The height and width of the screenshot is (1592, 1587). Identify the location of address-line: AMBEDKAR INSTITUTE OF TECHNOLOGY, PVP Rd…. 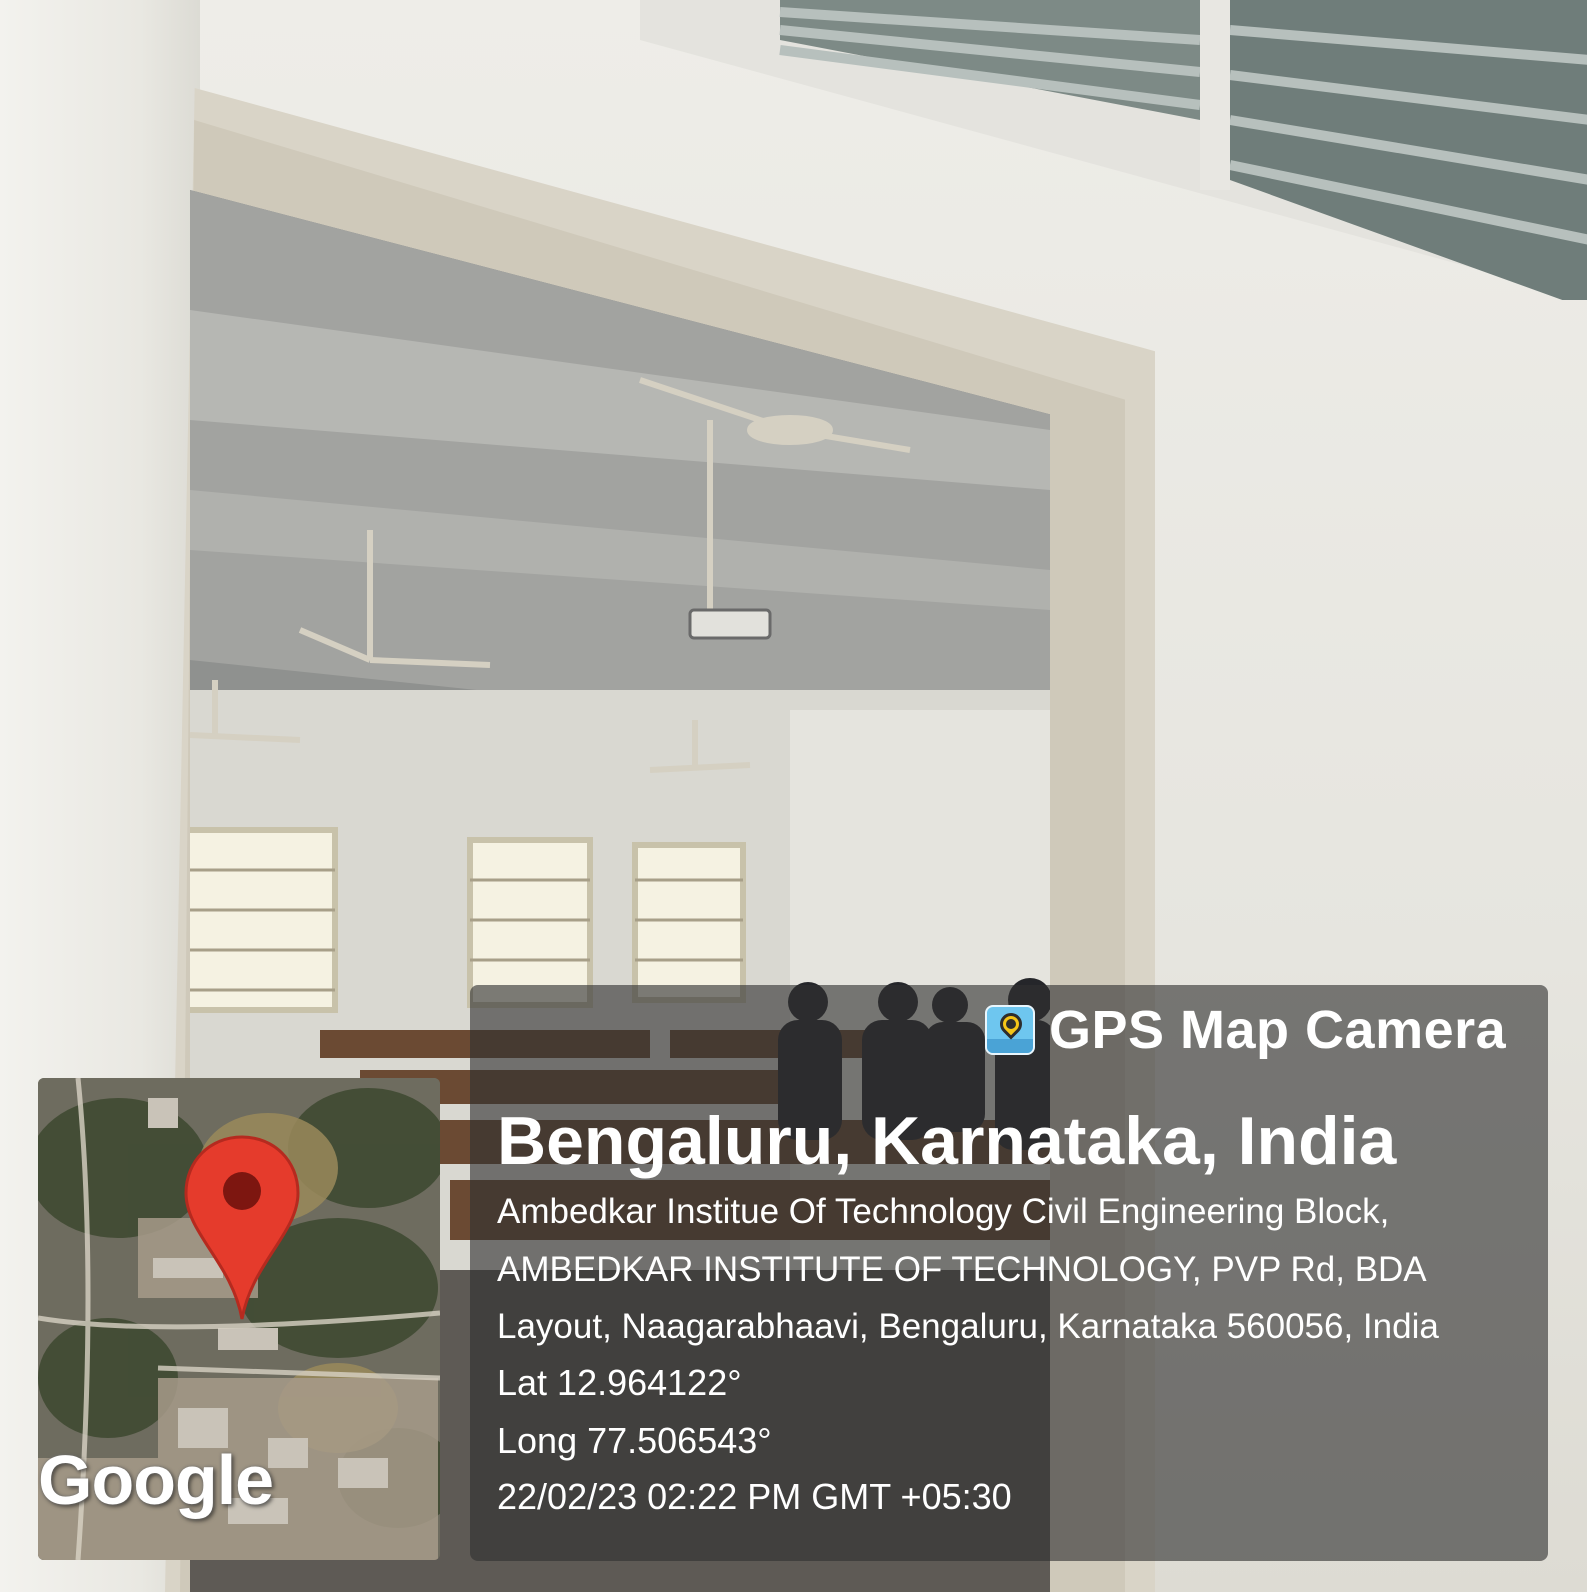
(962, 1269).